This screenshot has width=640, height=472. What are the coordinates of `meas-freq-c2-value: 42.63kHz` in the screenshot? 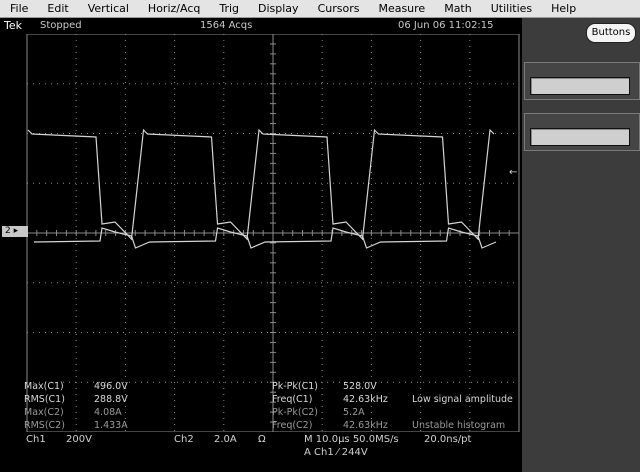 It's located at (365, 425).